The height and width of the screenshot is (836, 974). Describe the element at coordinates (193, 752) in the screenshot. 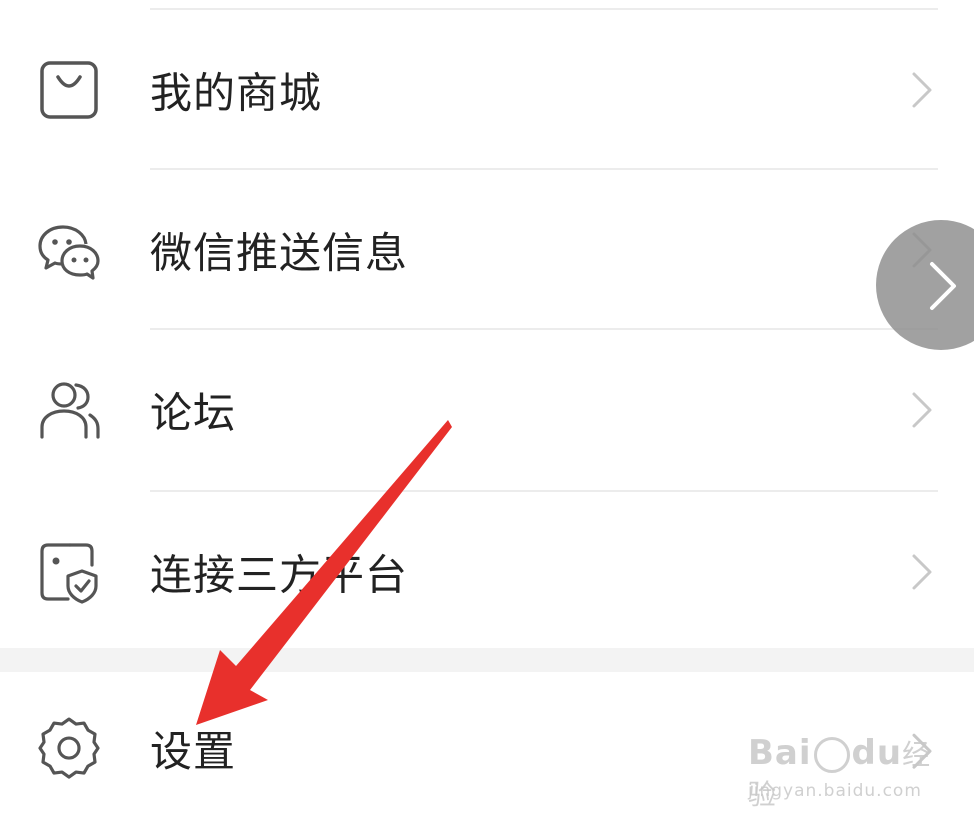

I see `menu-item-label: 设置` at that location.